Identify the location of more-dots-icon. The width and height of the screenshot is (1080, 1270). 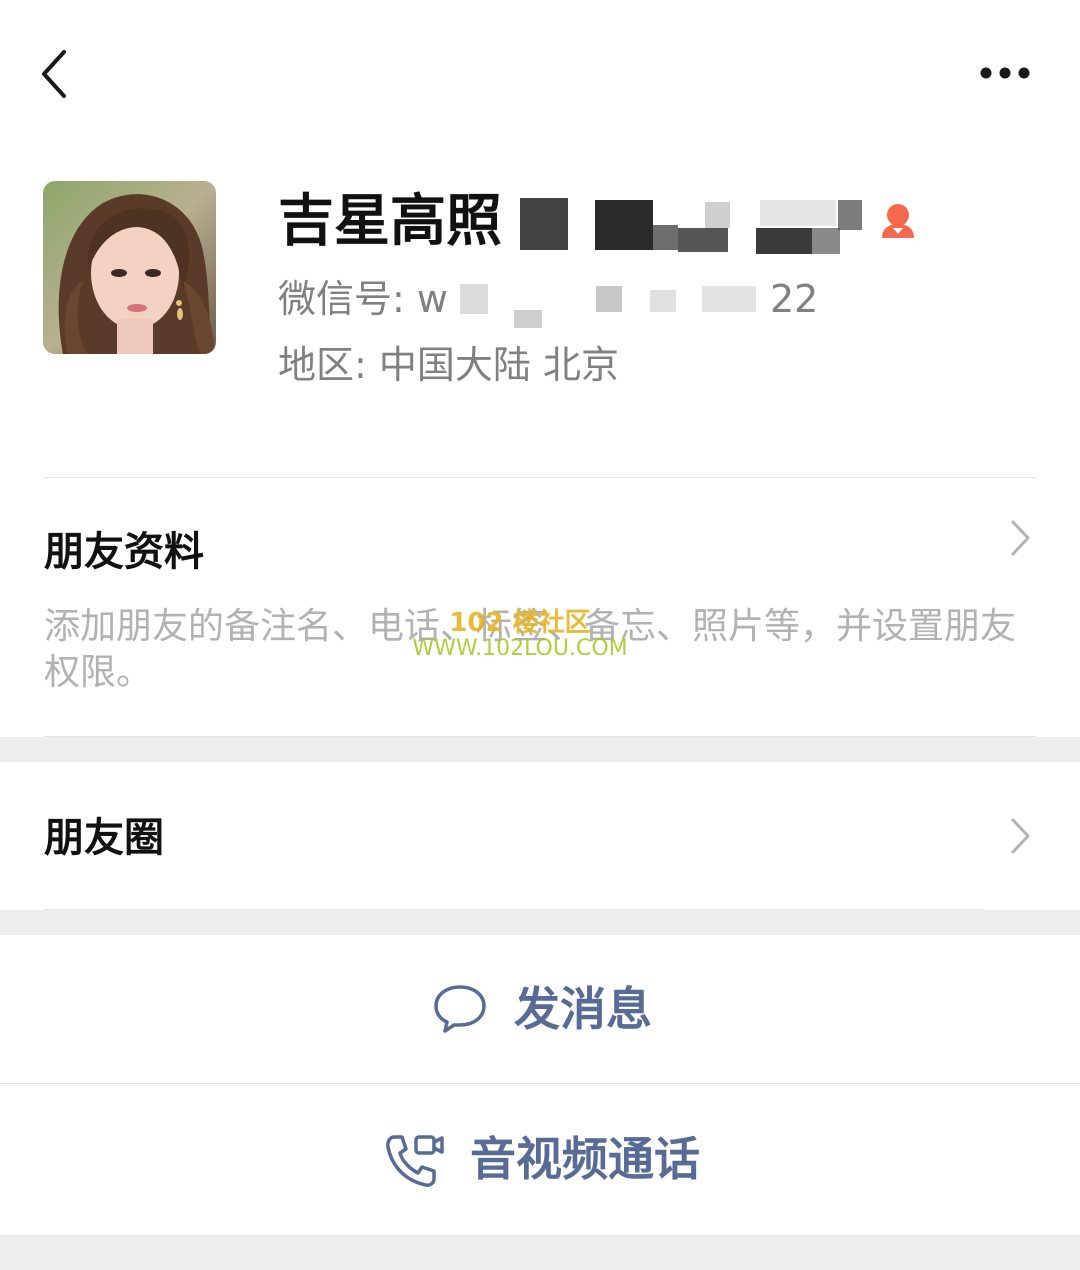
(1005, 73).